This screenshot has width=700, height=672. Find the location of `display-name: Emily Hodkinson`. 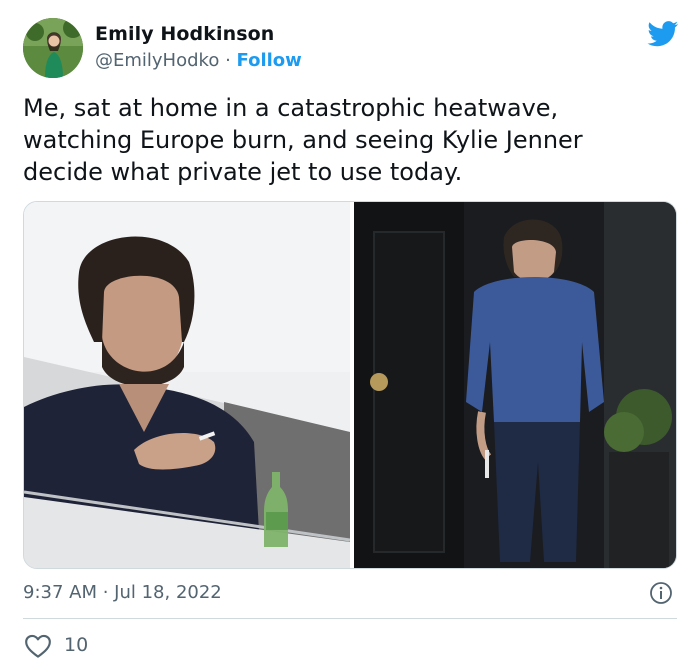

display-name: Emily Hodkinson is located at coordinates (184, 34).